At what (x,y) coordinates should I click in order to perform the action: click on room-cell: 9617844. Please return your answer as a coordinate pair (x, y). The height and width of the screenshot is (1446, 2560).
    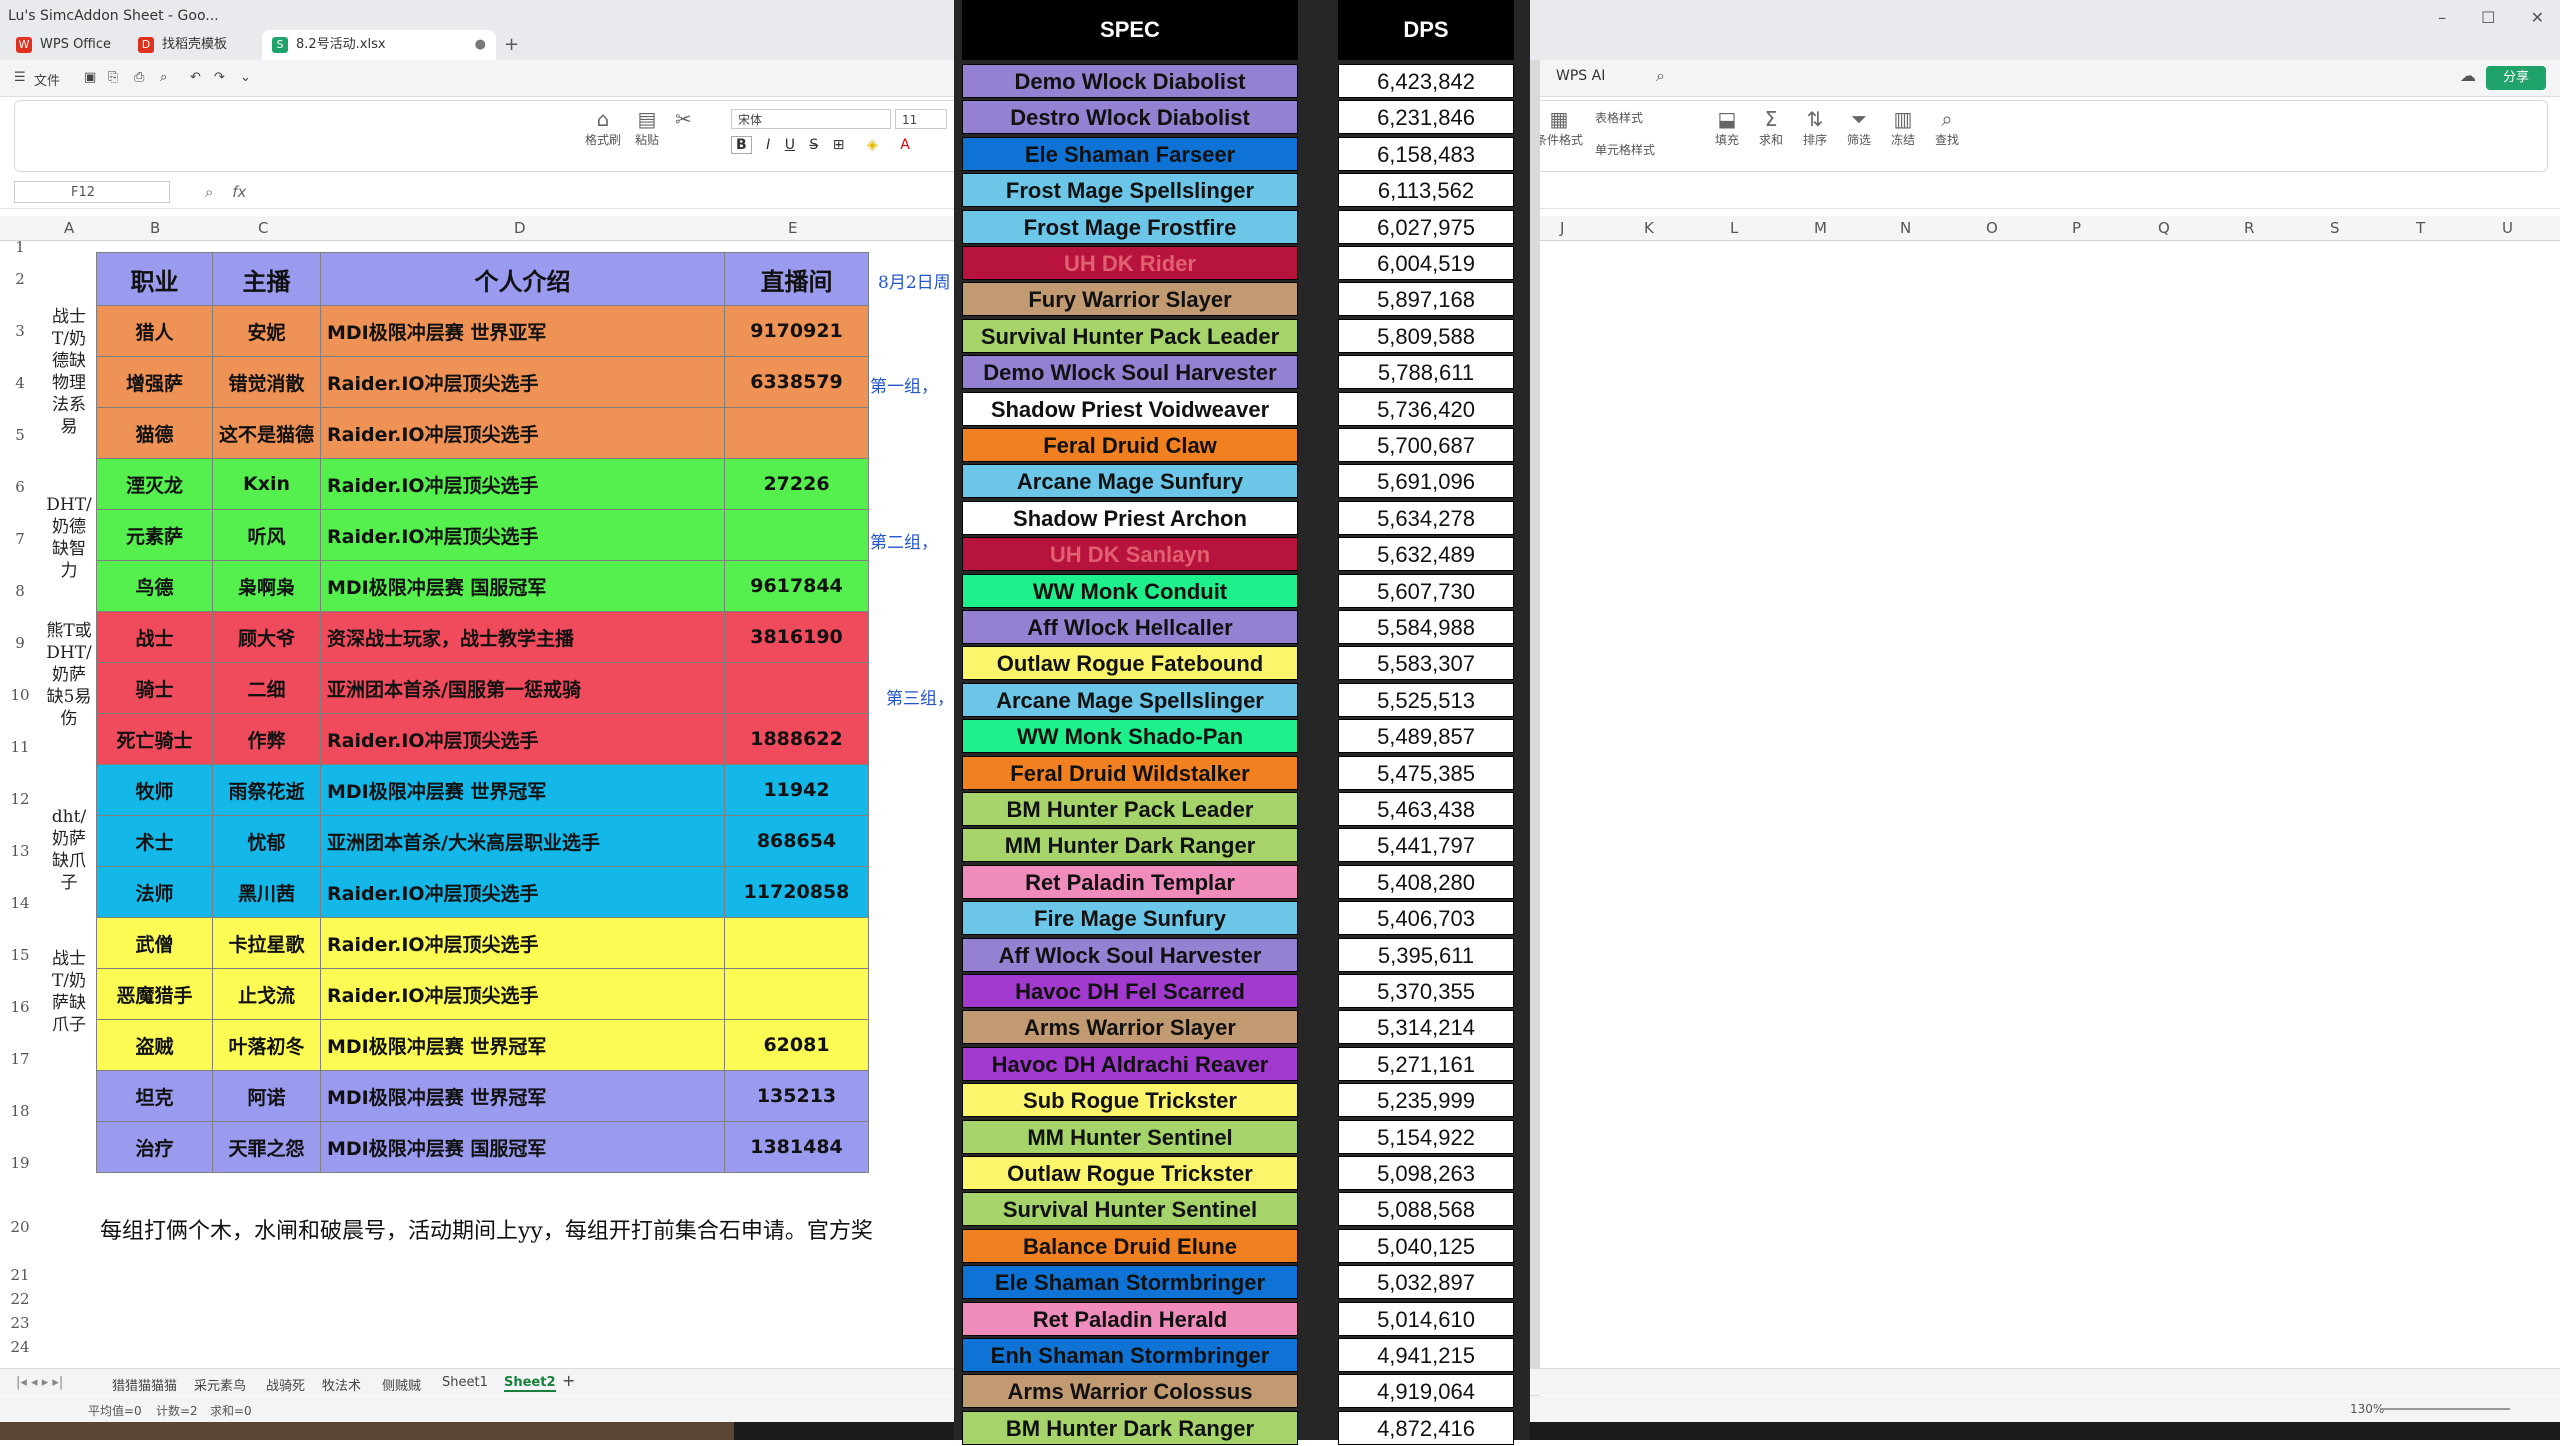
    Looking at the image, I should click on (796, 586).